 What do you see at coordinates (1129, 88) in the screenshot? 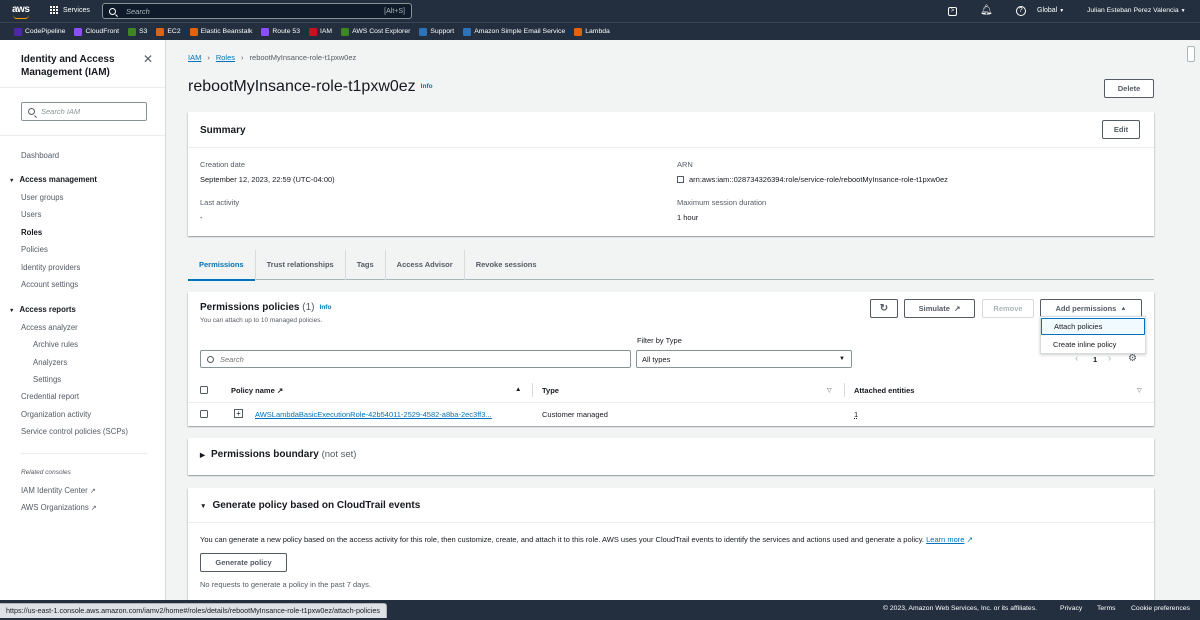
I see `delete-button: Delete` at bounding box center [1129, 88].